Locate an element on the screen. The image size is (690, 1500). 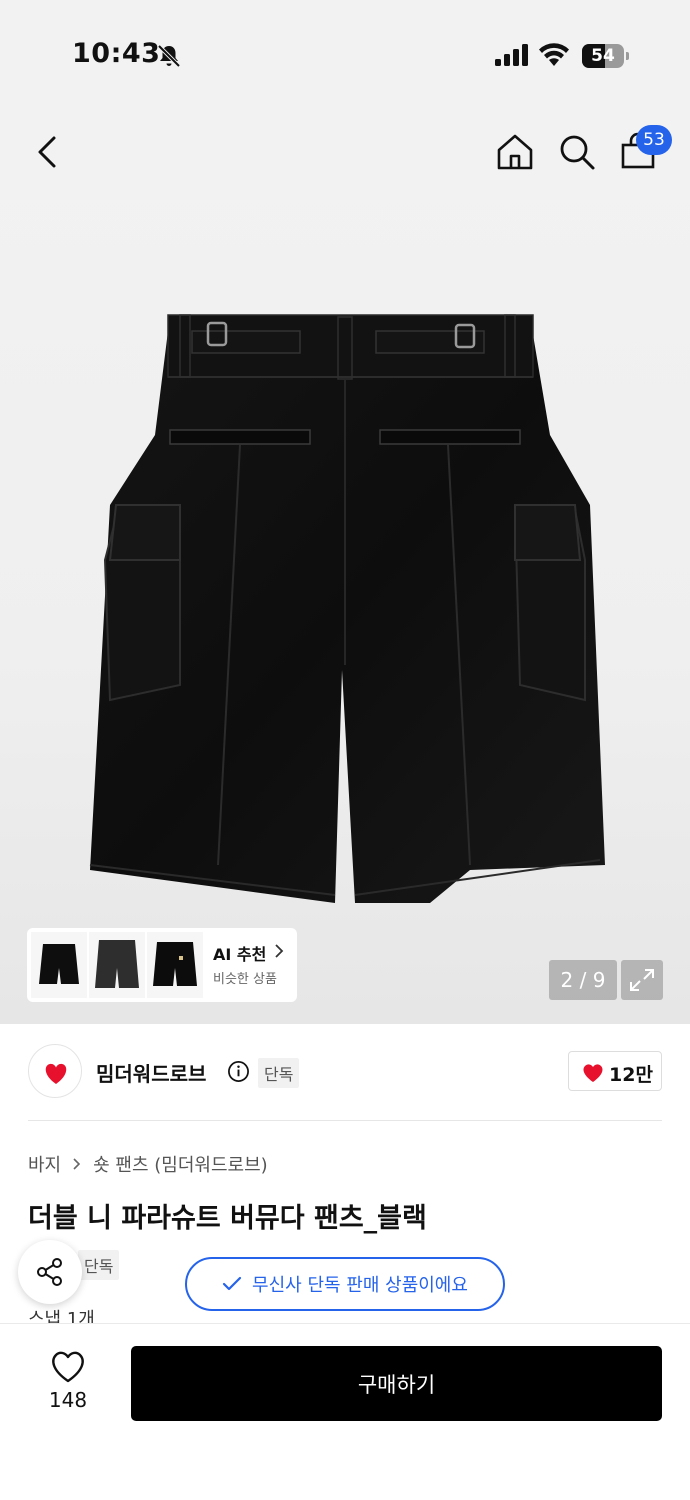
divider is located at coordinates (345, 1120).